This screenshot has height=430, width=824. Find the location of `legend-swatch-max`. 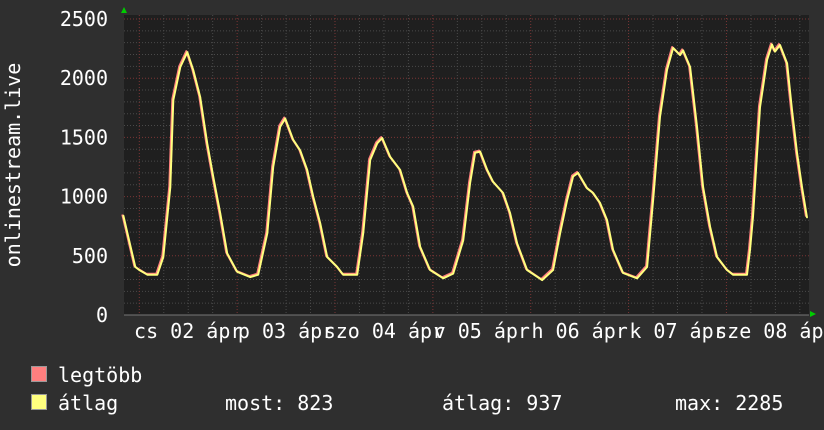

legend-swatch-max is located at coordinates (39, 374).